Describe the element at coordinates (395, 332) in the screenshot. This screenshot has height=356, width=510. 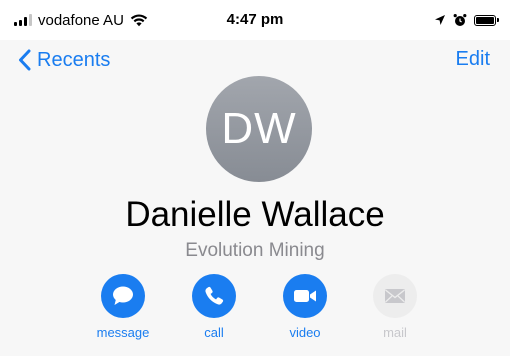
I see `mail-button-label: mail` at that location.